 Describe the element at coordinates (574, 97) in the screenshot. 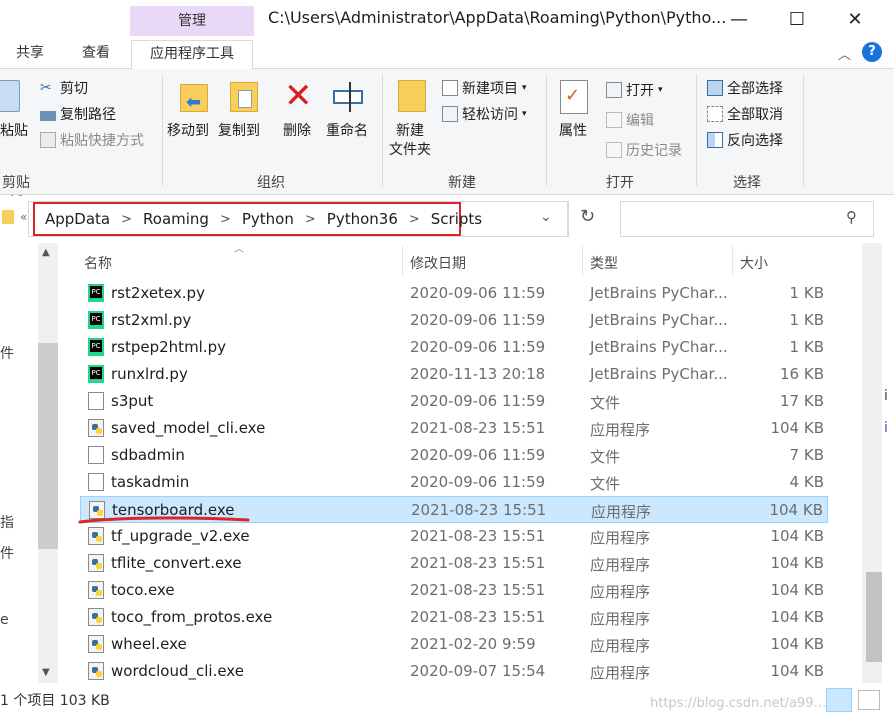

I see `properties-icon: ✓` at that location.